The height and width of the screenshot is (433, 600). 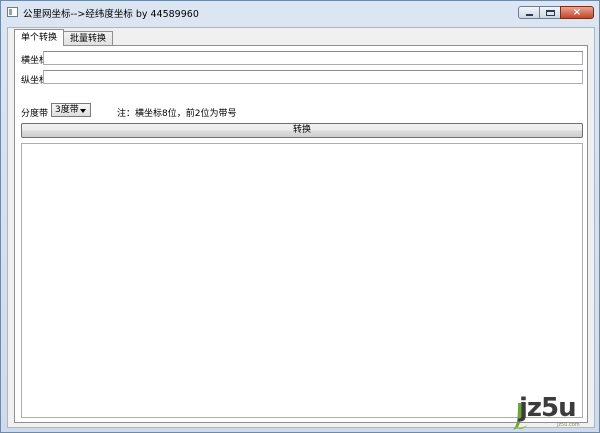 I want to click on maximize-button, so click(x=550, y=12).